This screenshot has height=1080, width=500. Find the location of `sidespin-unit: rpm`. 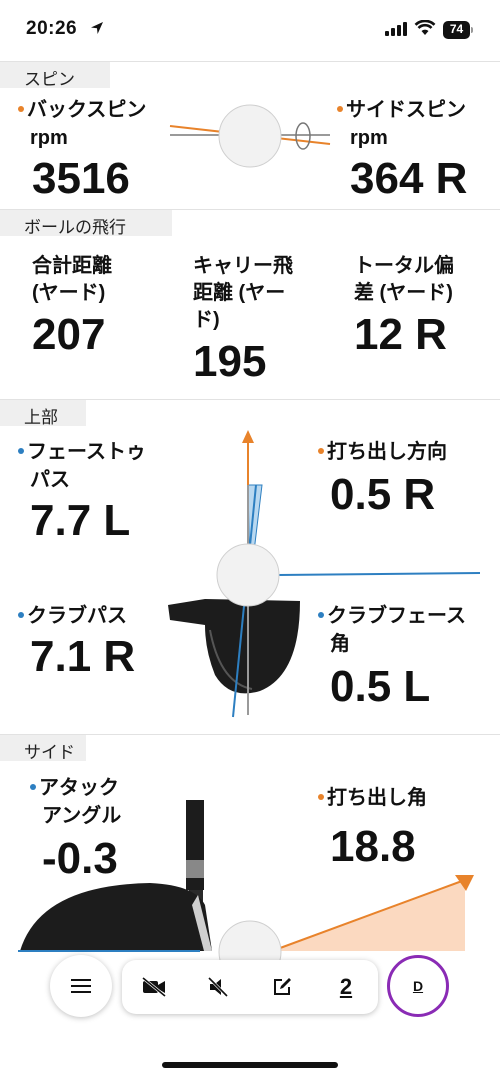

sidespin-unit: rpm is located at coordinates (369, 138).